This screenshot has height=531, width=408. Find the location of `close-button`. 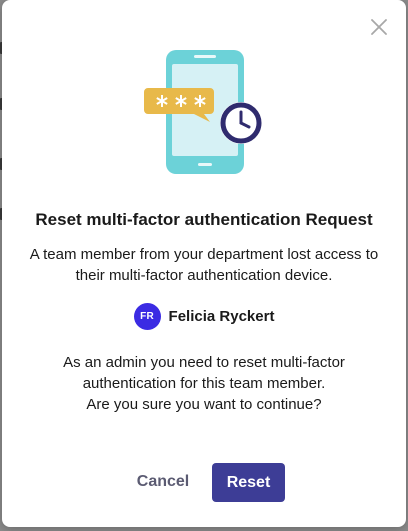

close-button is located at coordinates (379, 27).